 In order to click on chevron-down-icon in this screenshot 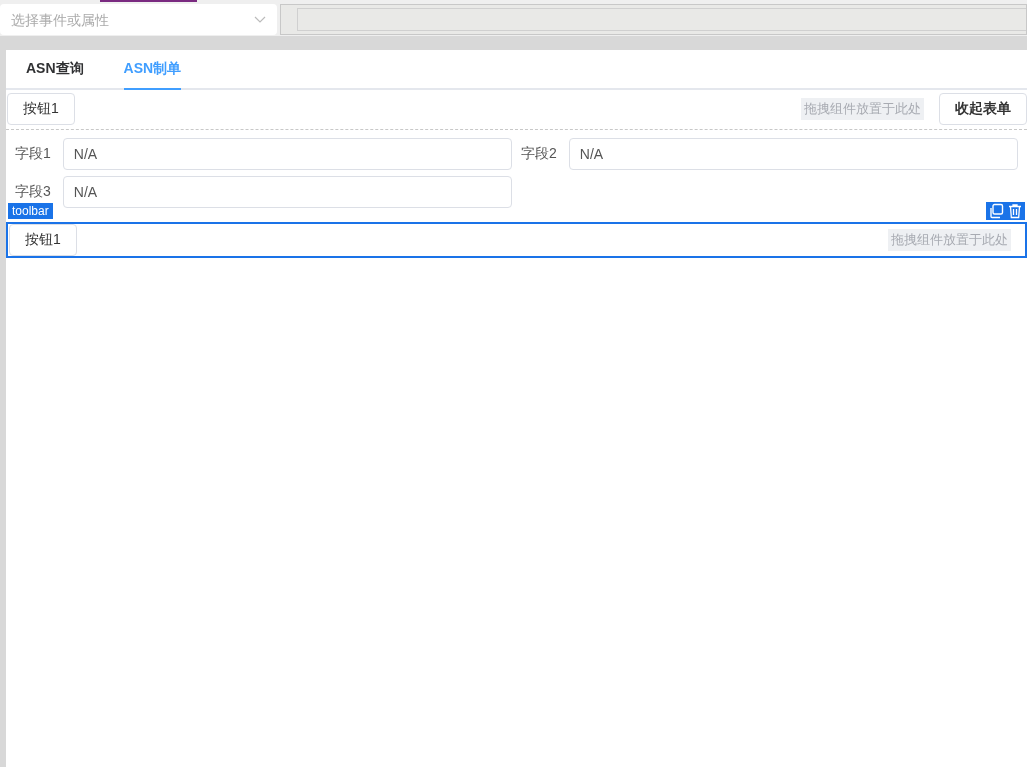, I will do `click(260, 19)`.